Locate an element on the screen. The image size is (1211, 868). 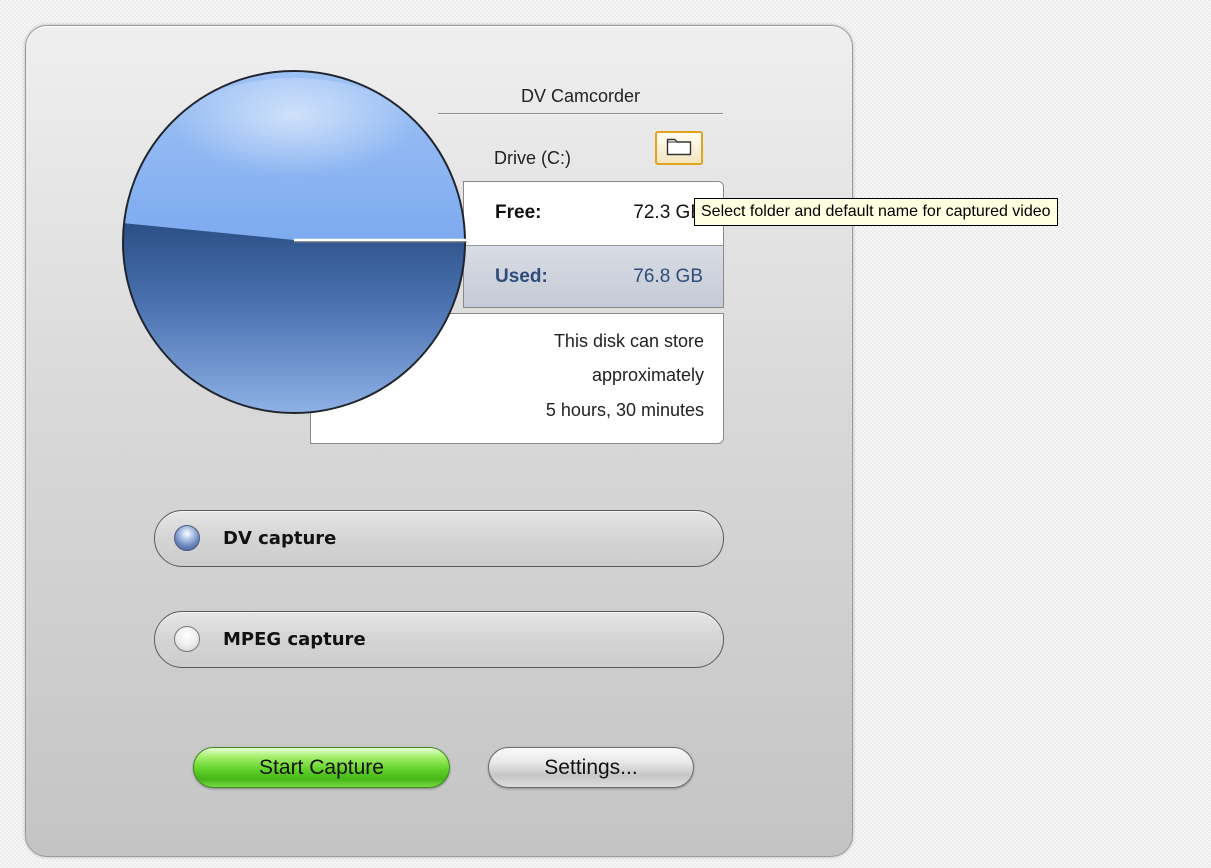
device-divider is located at coordinates (580, 113).